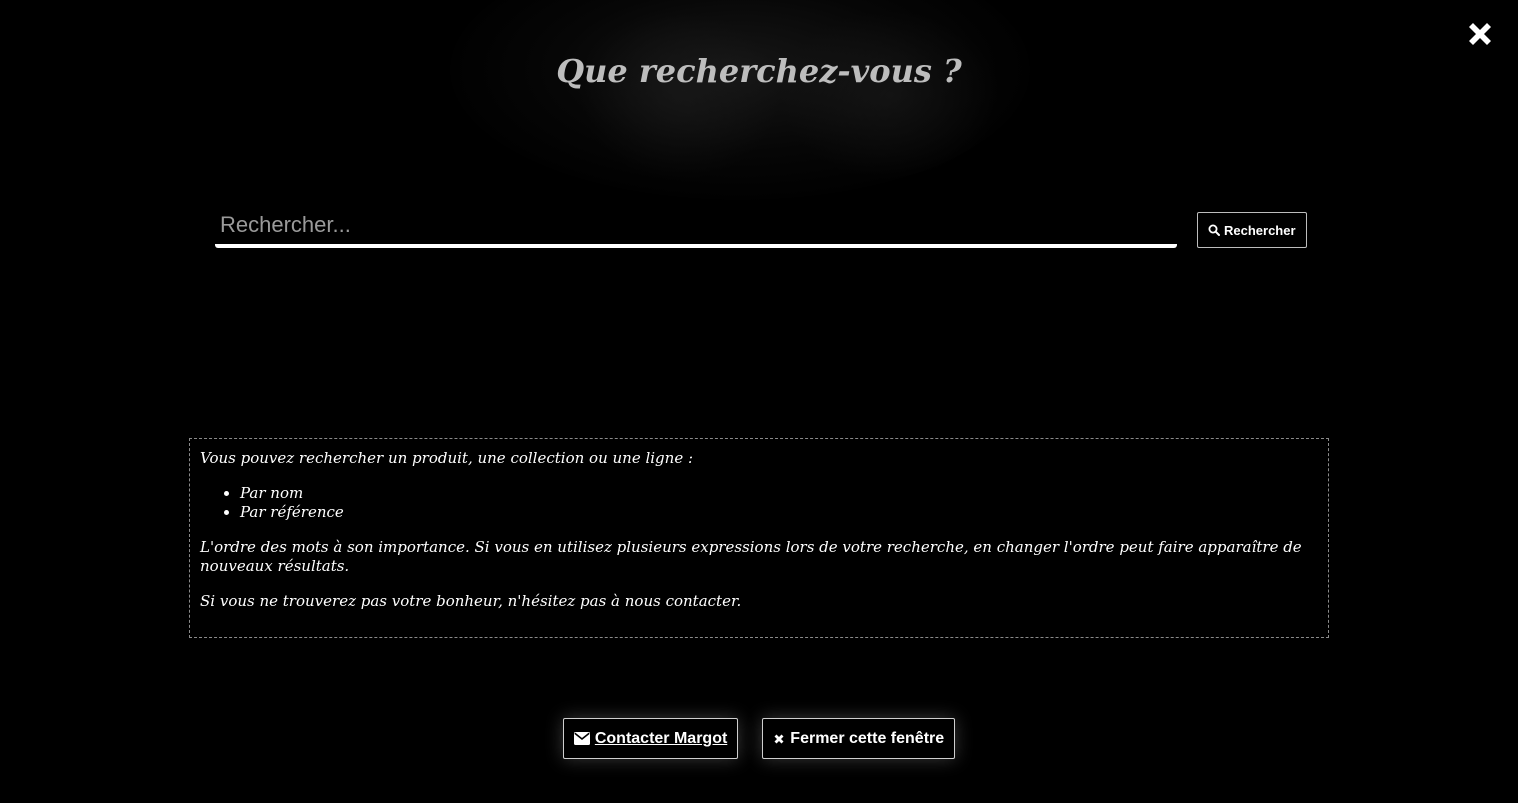 Image resolution: width=1518 pixels, height=803 pixels. Describe the element at coordinates (581, 738) in the screenshot. I see `envelope-icon` at that location.